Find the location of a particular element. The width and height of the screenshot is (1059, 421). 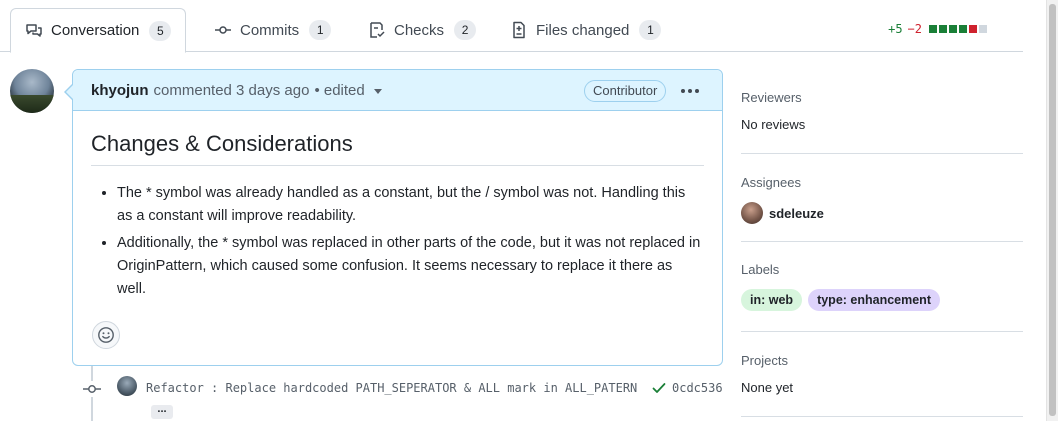

tab-label: Files changed is located at coordinates (583, 30).